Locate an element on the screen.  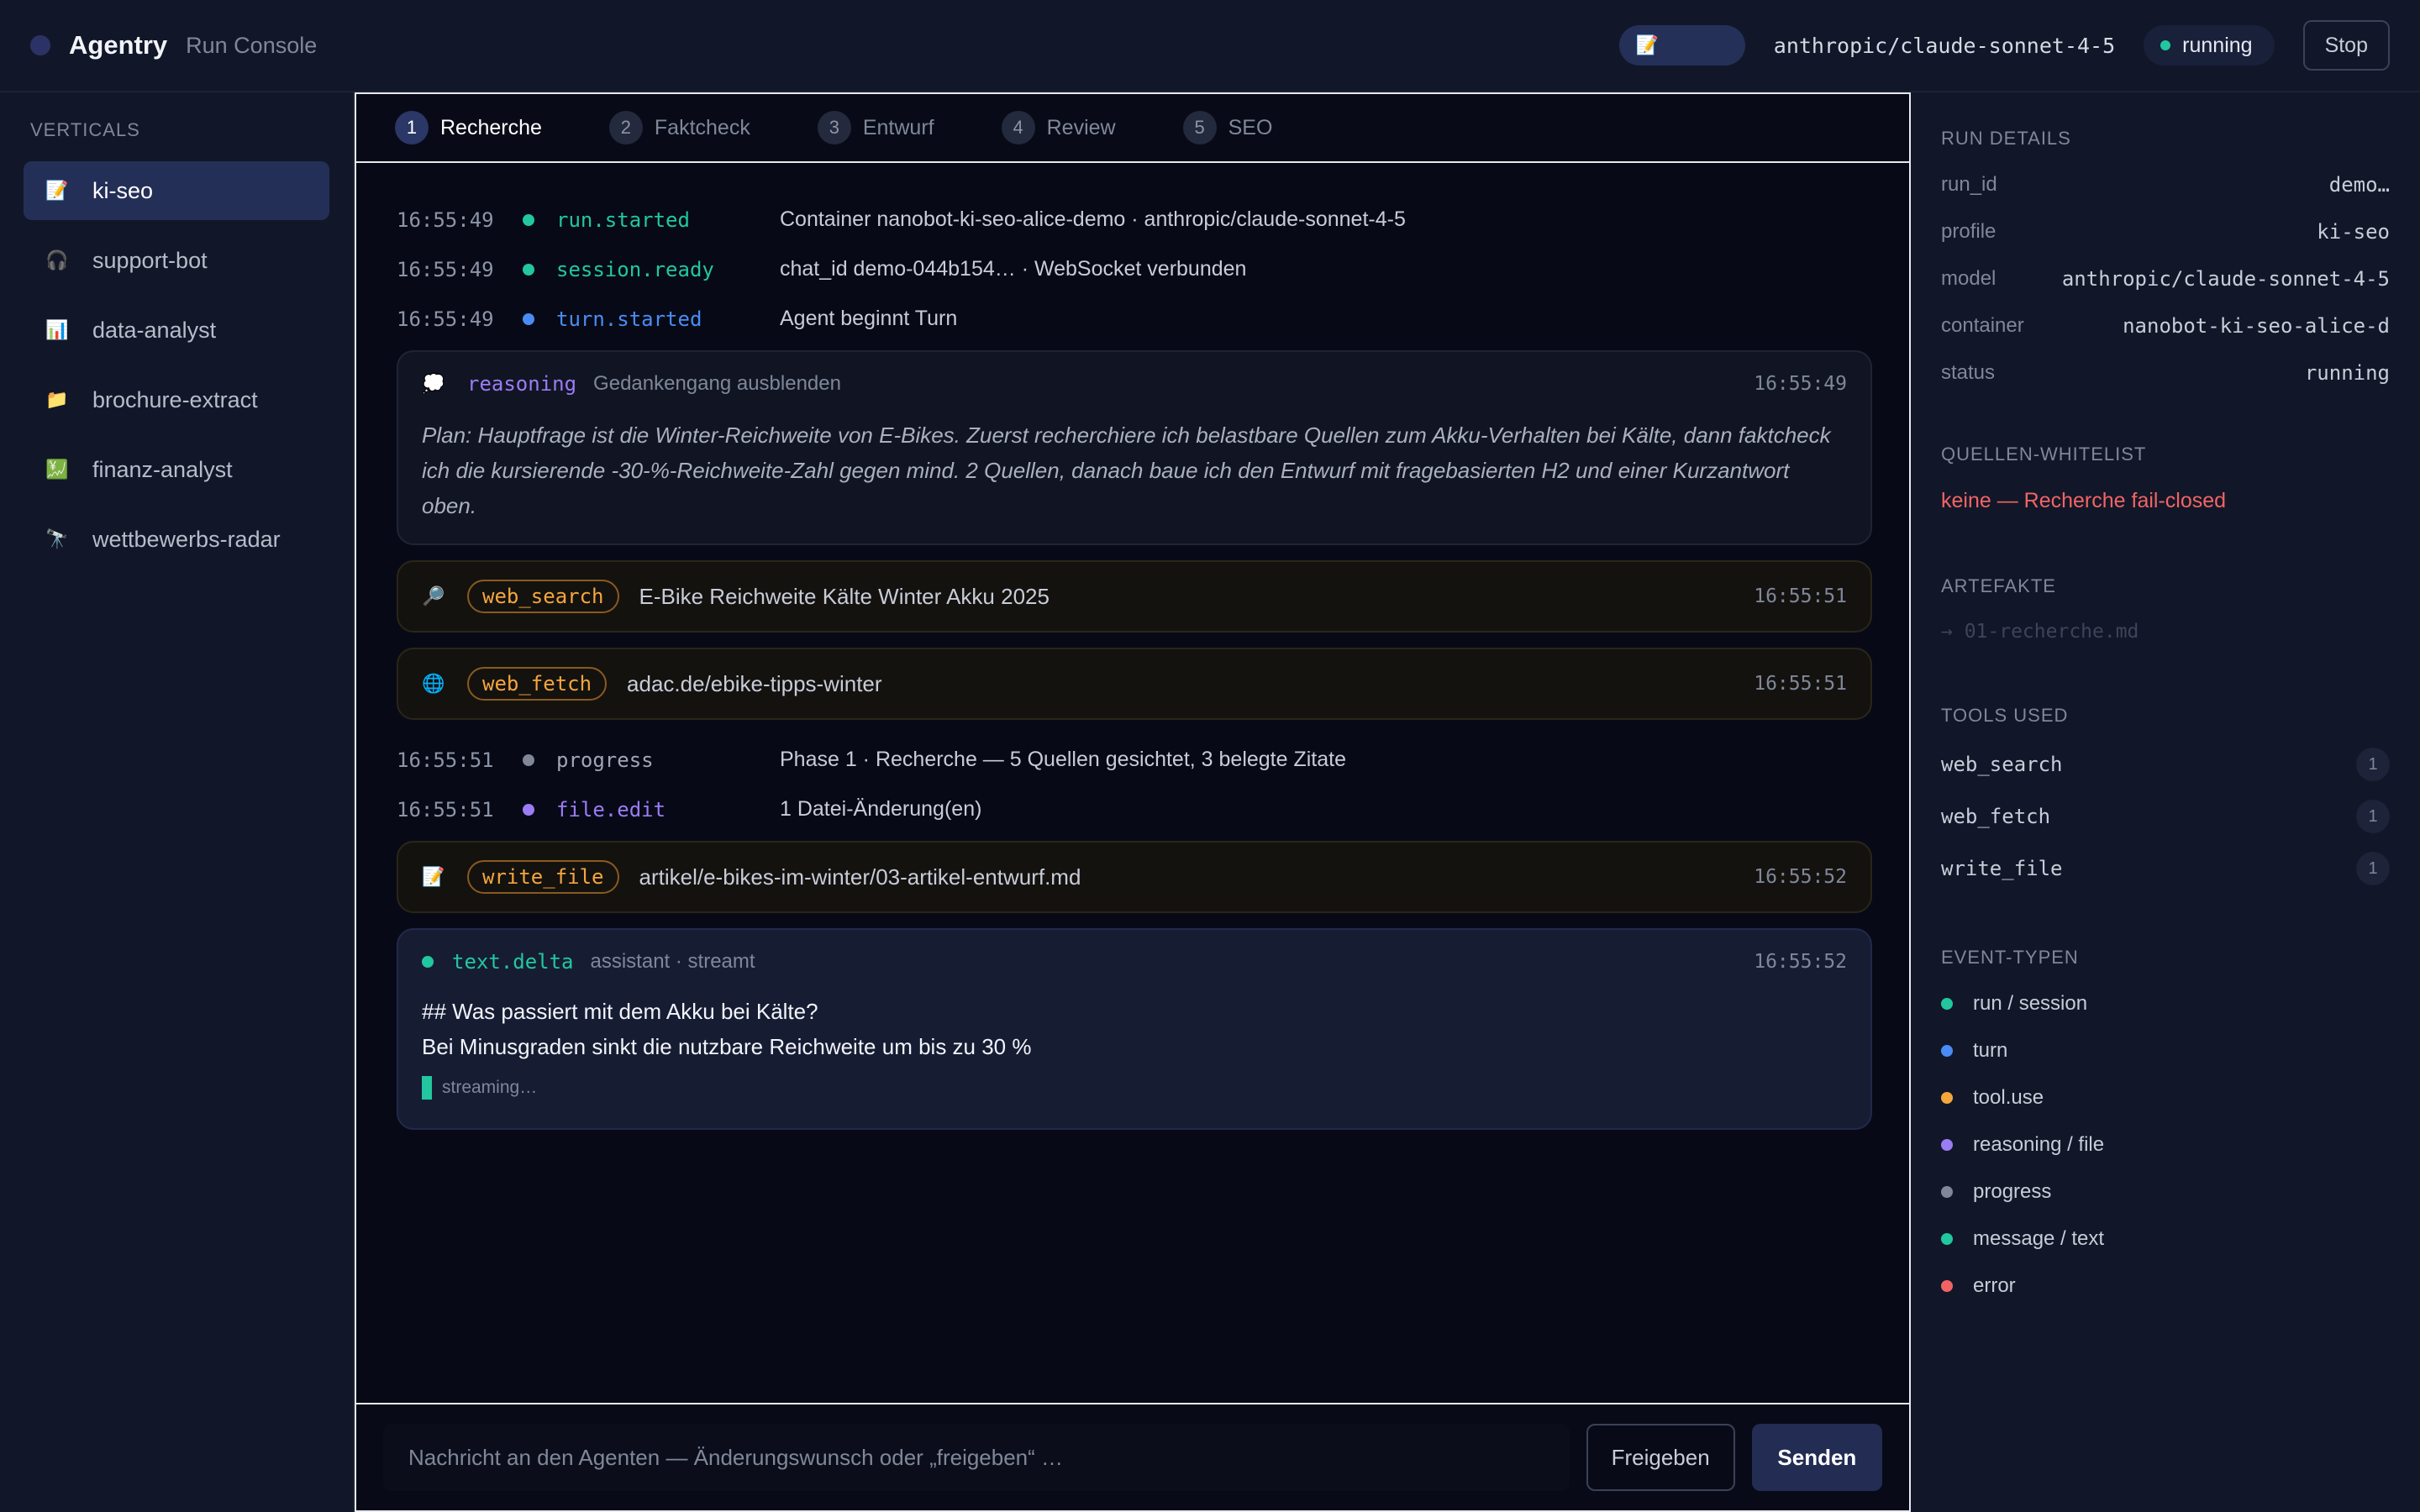
event-type: progress is located at coordinates (605, 760).